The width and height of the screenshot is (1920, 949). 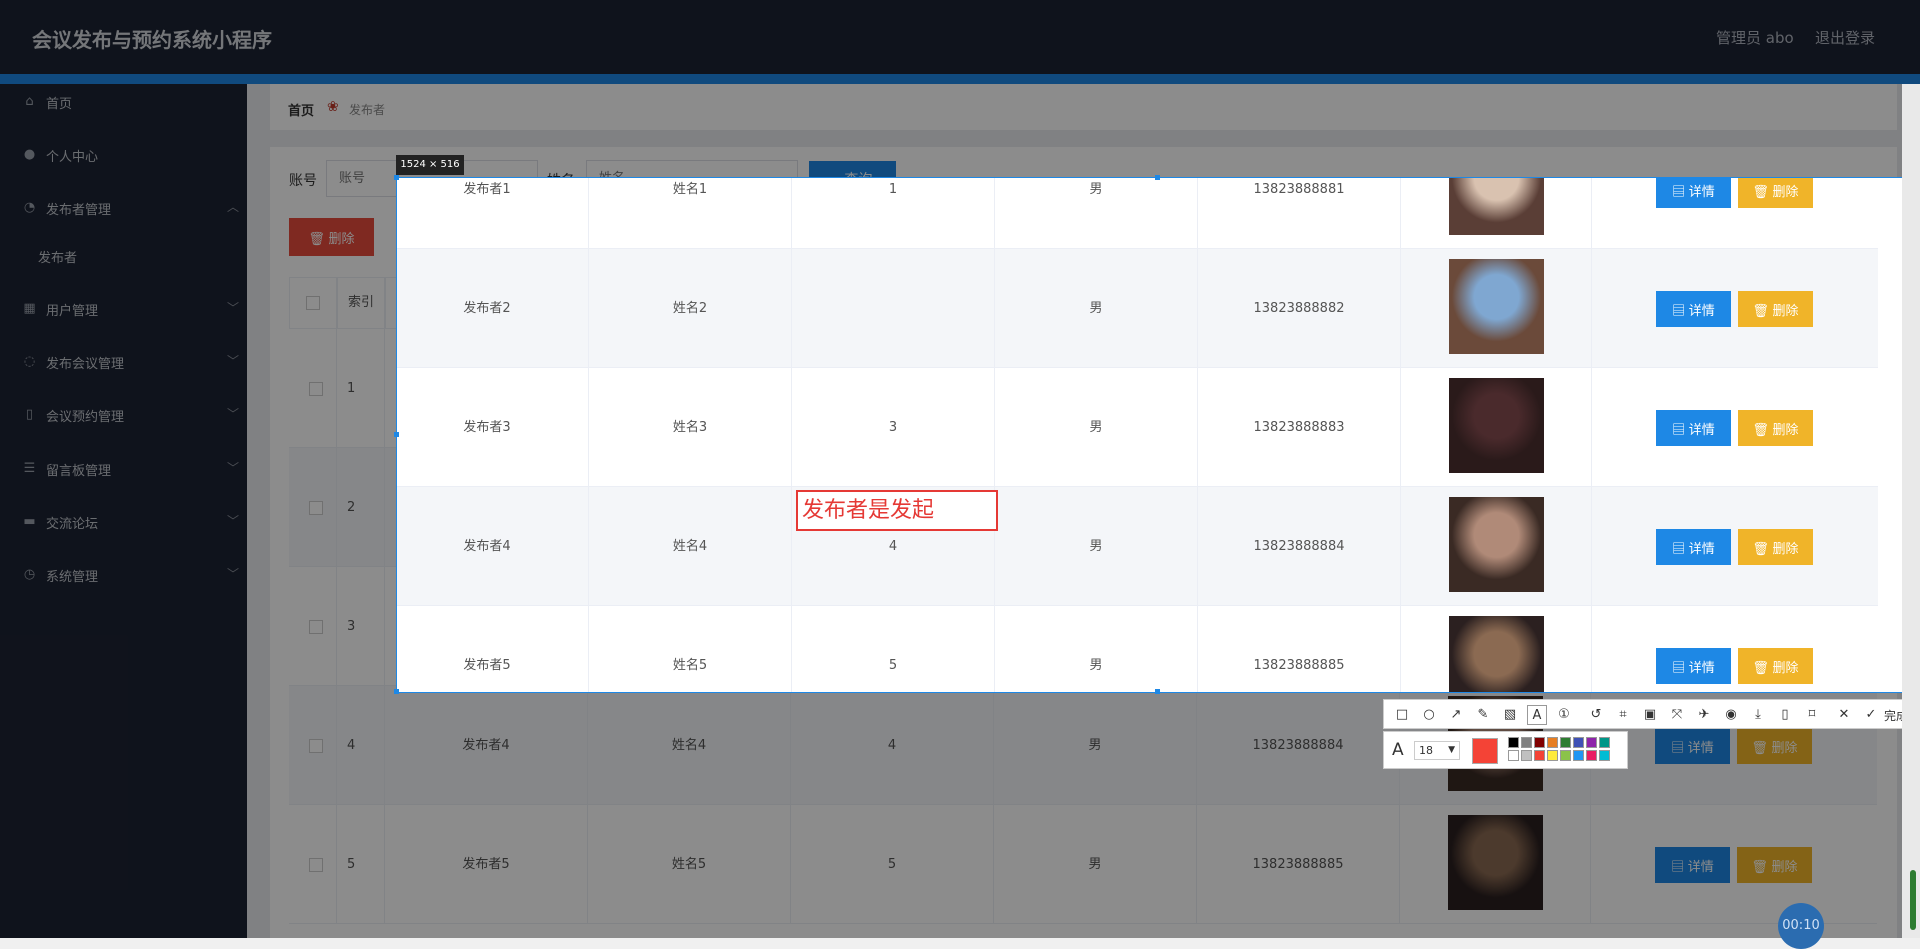 What do you see at coordinates (1456, 715) in the screenshot?
I see `arrow-icon: ↗` at bounding box center [1456, 715].